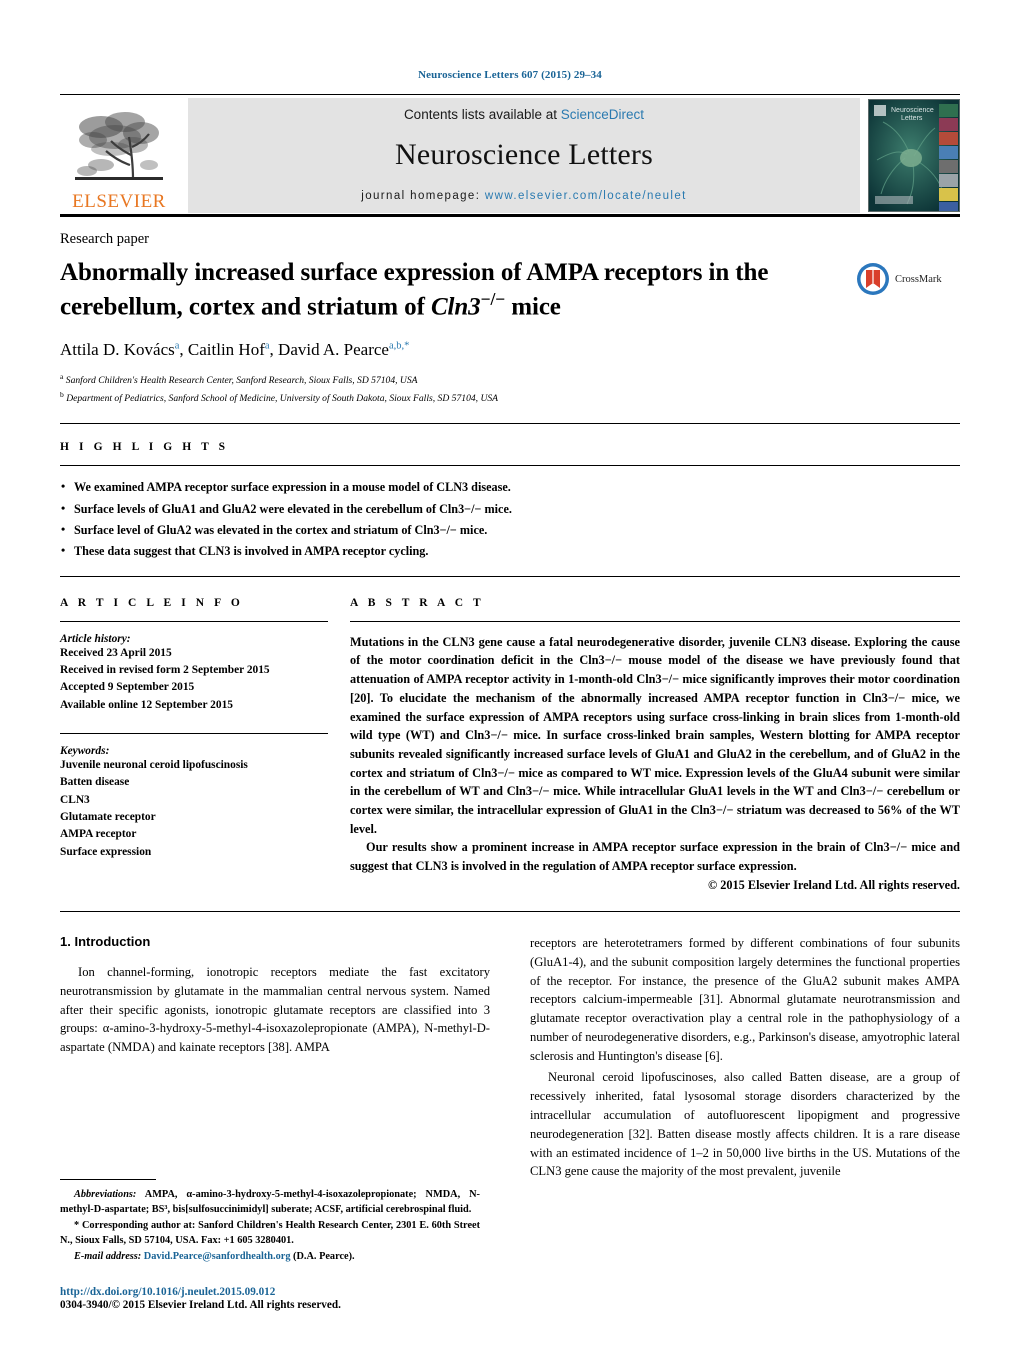 The image size is (1020, 1351). What do you see at coordinates (602, 114) in the screenshot?
I see `sciencedirect-link: ScienceDirect` at bounding box center [602, 114].